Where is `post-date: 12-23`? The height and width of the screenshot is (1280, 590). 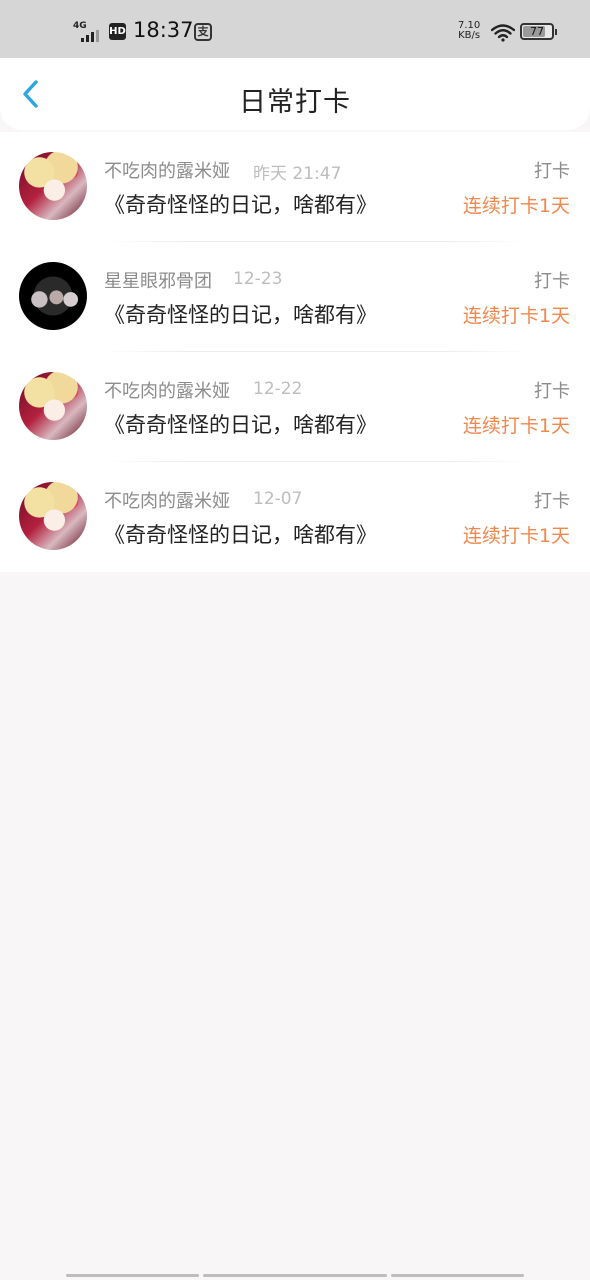
post-date: 12-23 is located at coordinates (258, 279).